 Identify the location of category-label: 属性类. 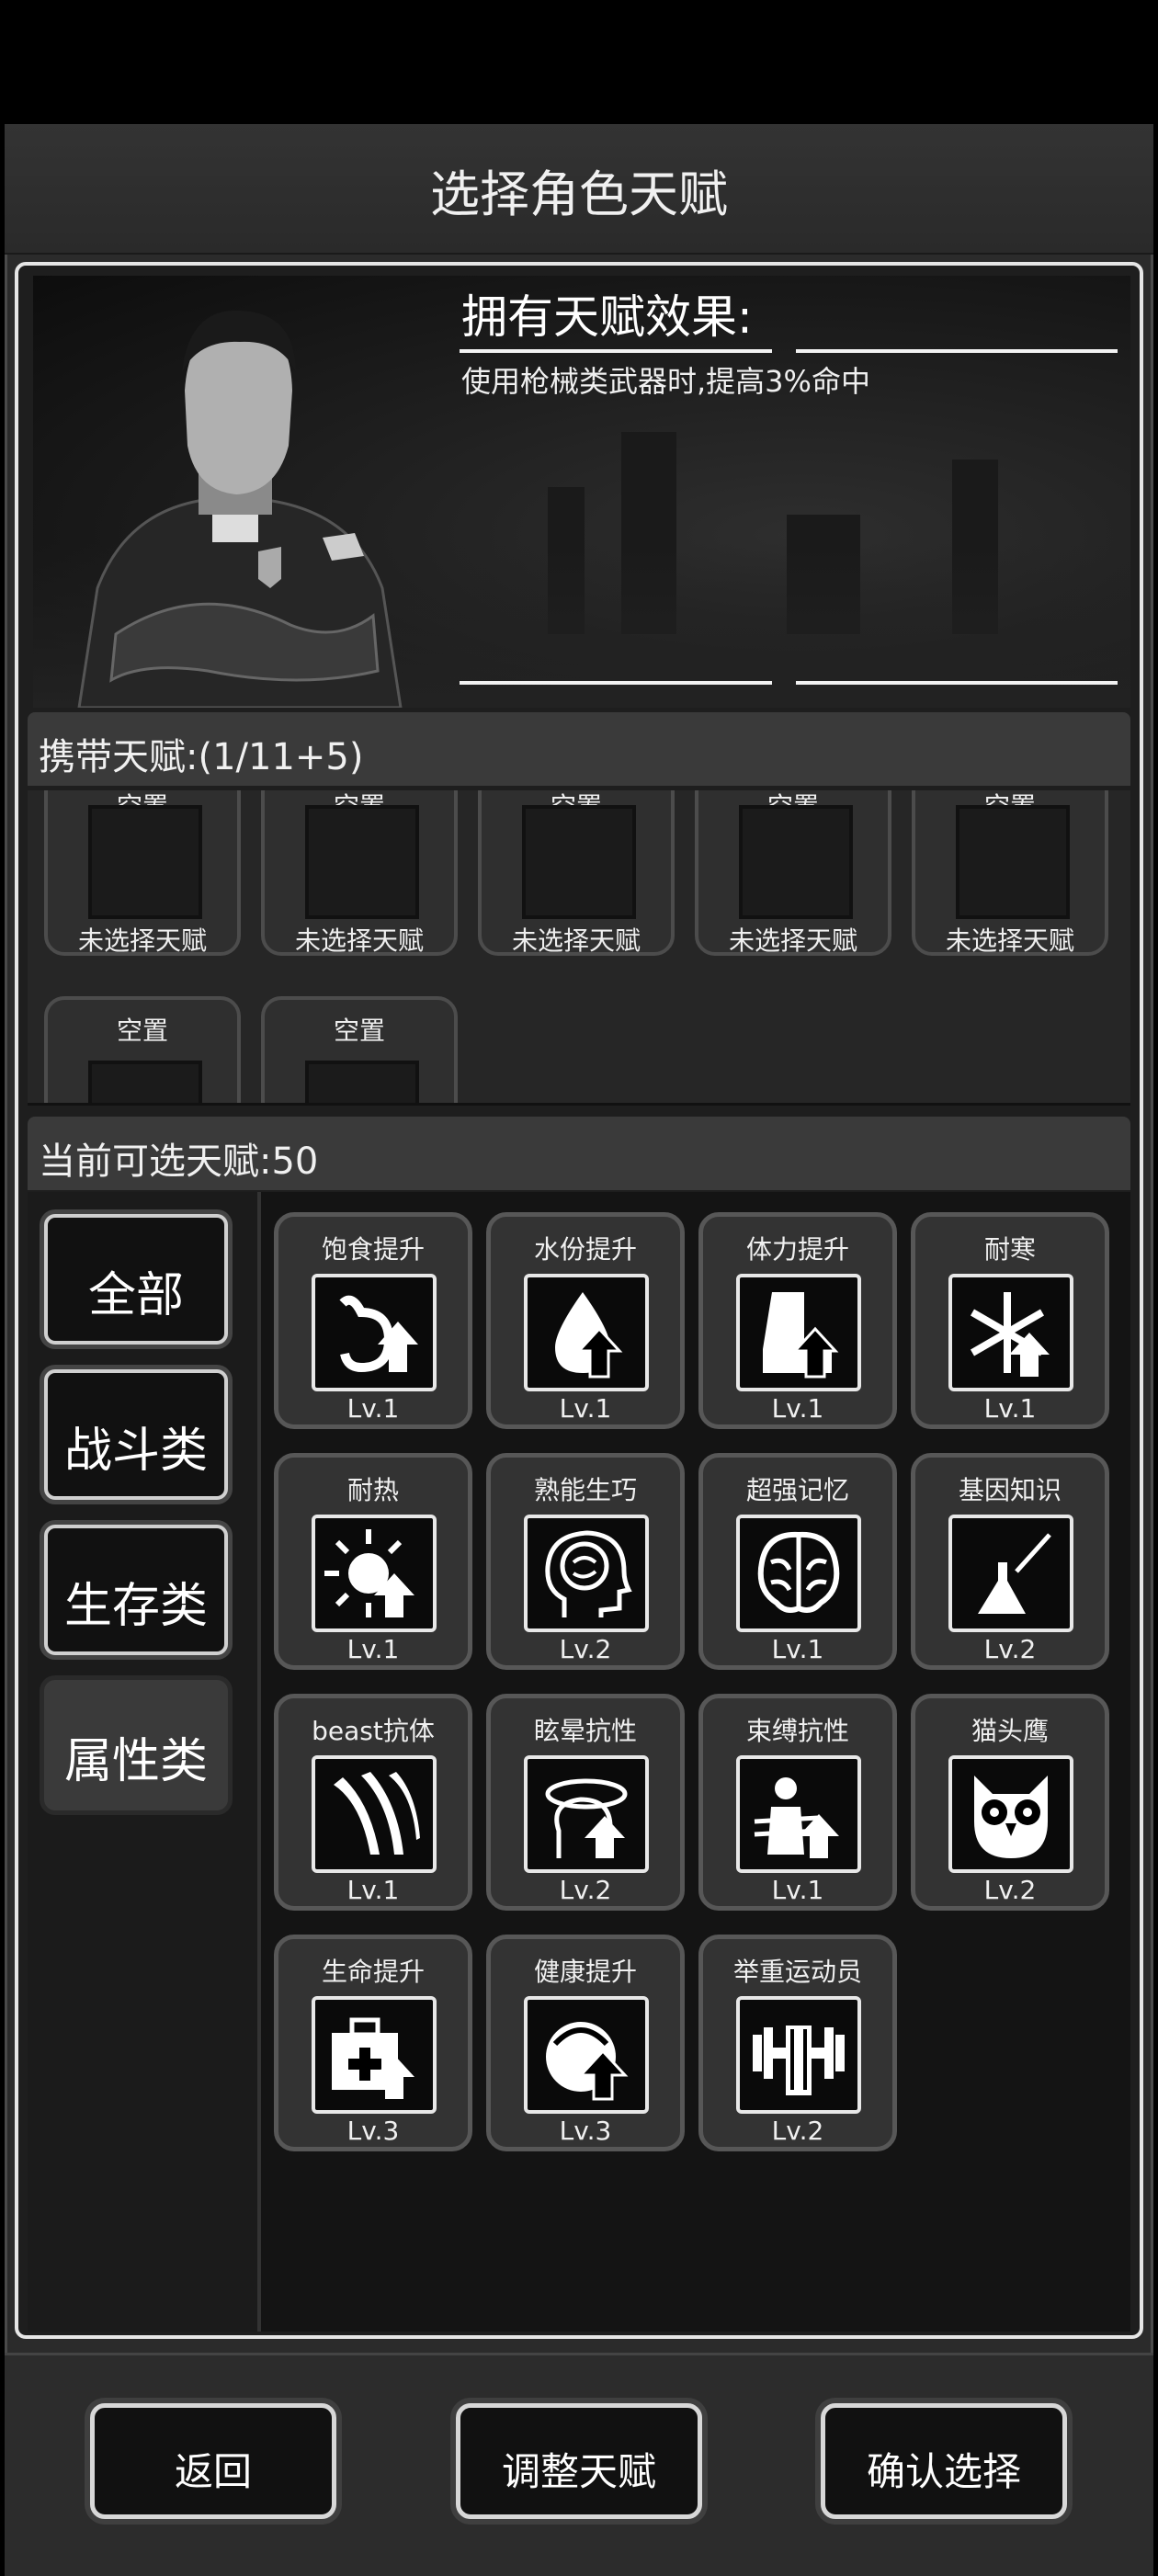
(135, 1762).